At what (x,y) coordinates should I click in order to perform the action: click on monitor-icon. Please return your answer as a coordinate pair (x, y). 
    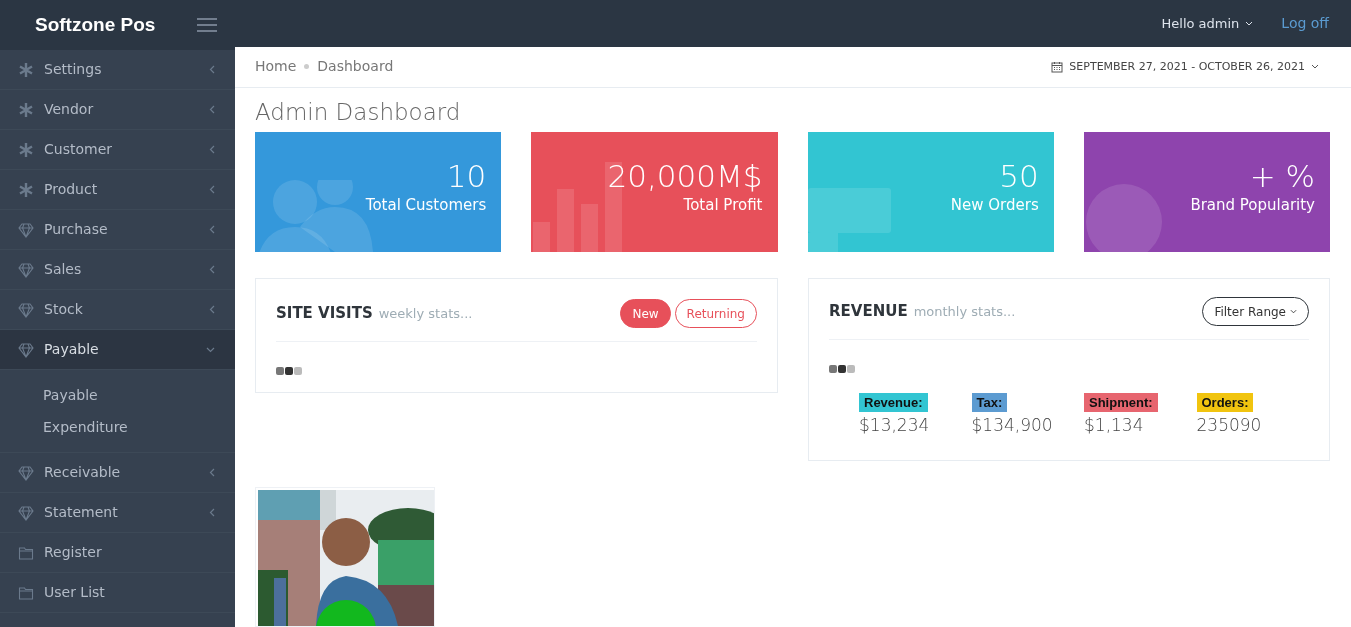
    Looking at the image, I should click on (849, 220).